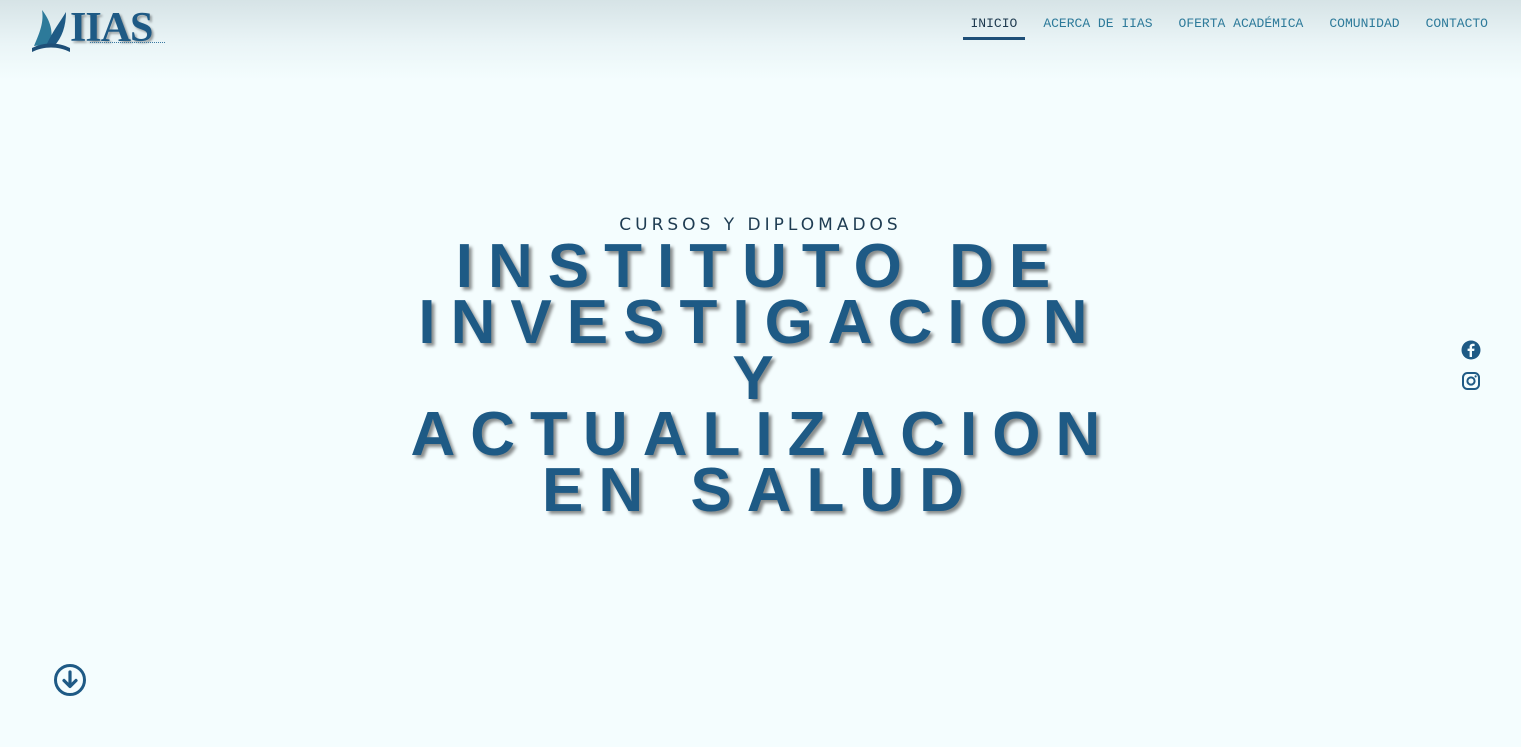 The height and width of the screenshot is (747, 1521). Describe the element at coordinates (1457, 26) in the screenshot. I see `nav-item-contacto: CONTACTO` at that location.